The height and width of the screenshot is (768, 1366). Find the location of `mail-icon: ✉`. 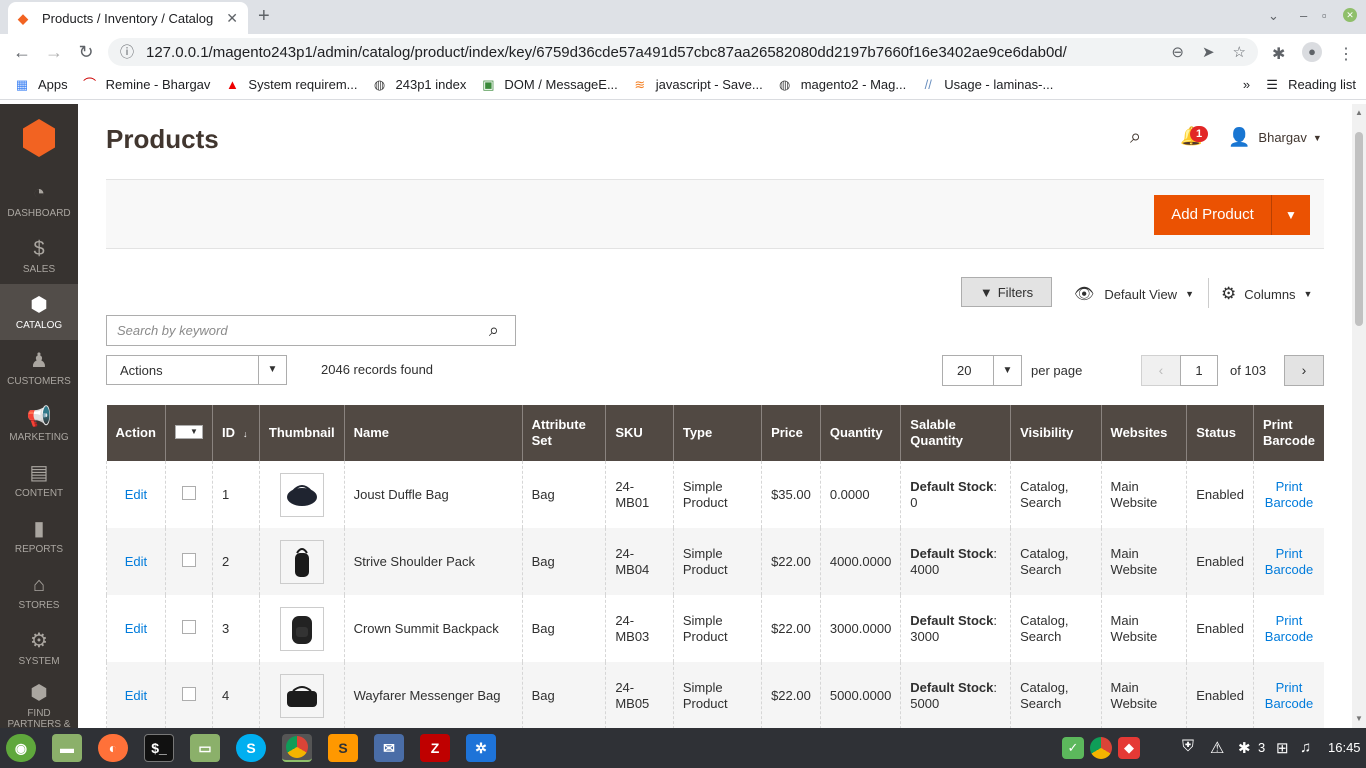

mail-icon: ✉ is located at coordinates (389, 748).